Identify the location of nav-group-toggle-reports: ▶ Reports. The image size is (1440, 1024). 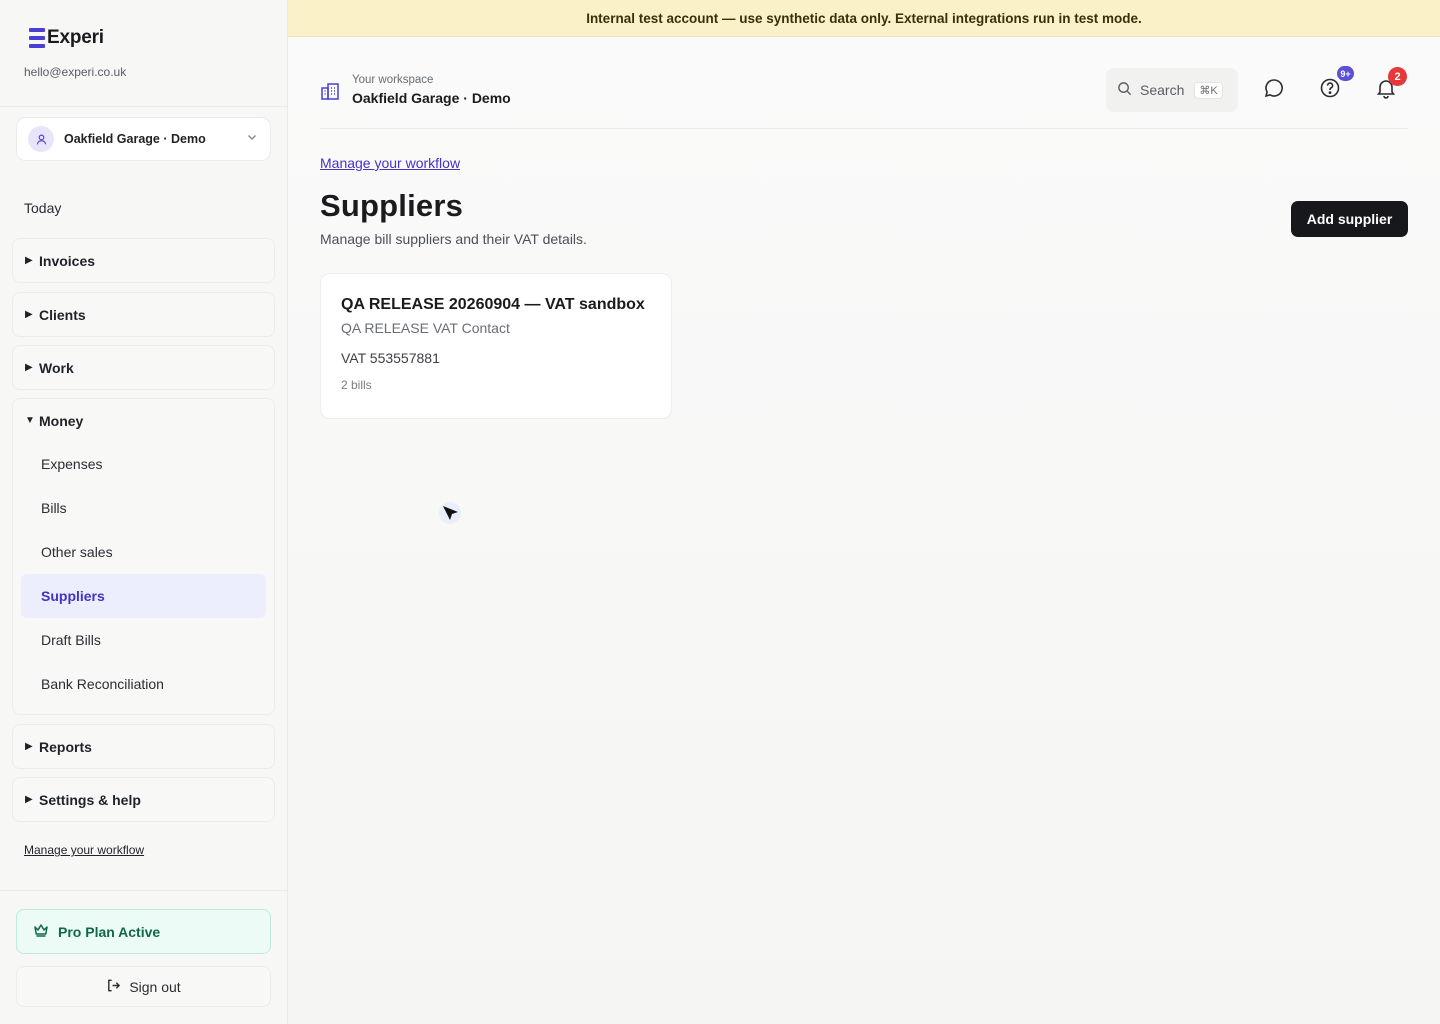
(143, 746).